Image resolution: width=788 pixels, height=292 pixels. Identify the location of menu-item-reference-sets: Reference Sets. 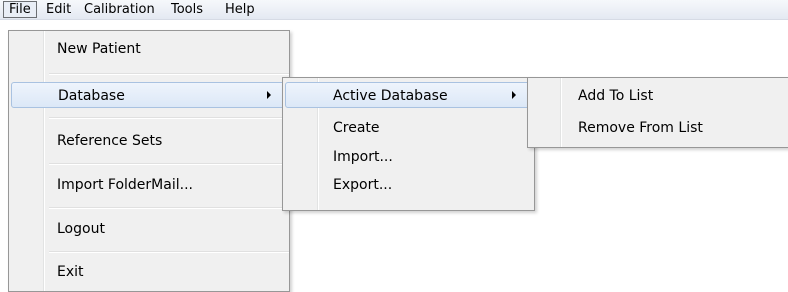
(172, 141).